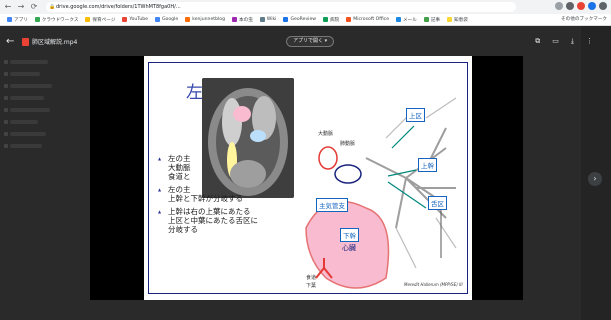 Image resolution: width=611 pixels, height=320 pixels. Describe the element at coordinates (603, 6) in the screenshot. I see `menu-icon` at that location.